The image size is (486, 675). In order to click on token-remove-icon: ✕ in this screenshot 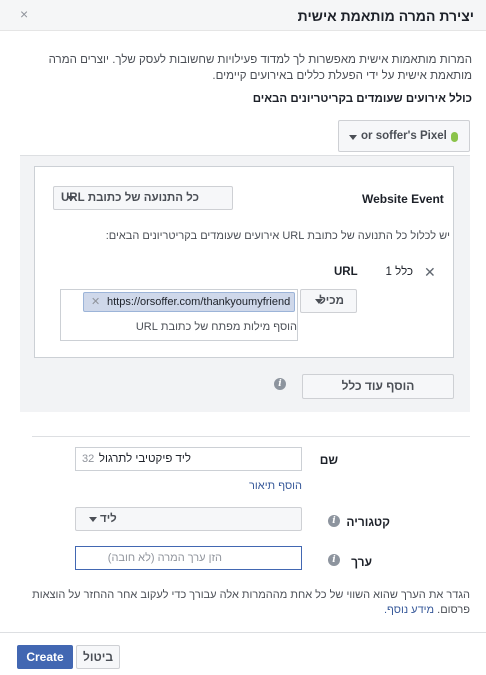, I will do `click(95, 301)`.